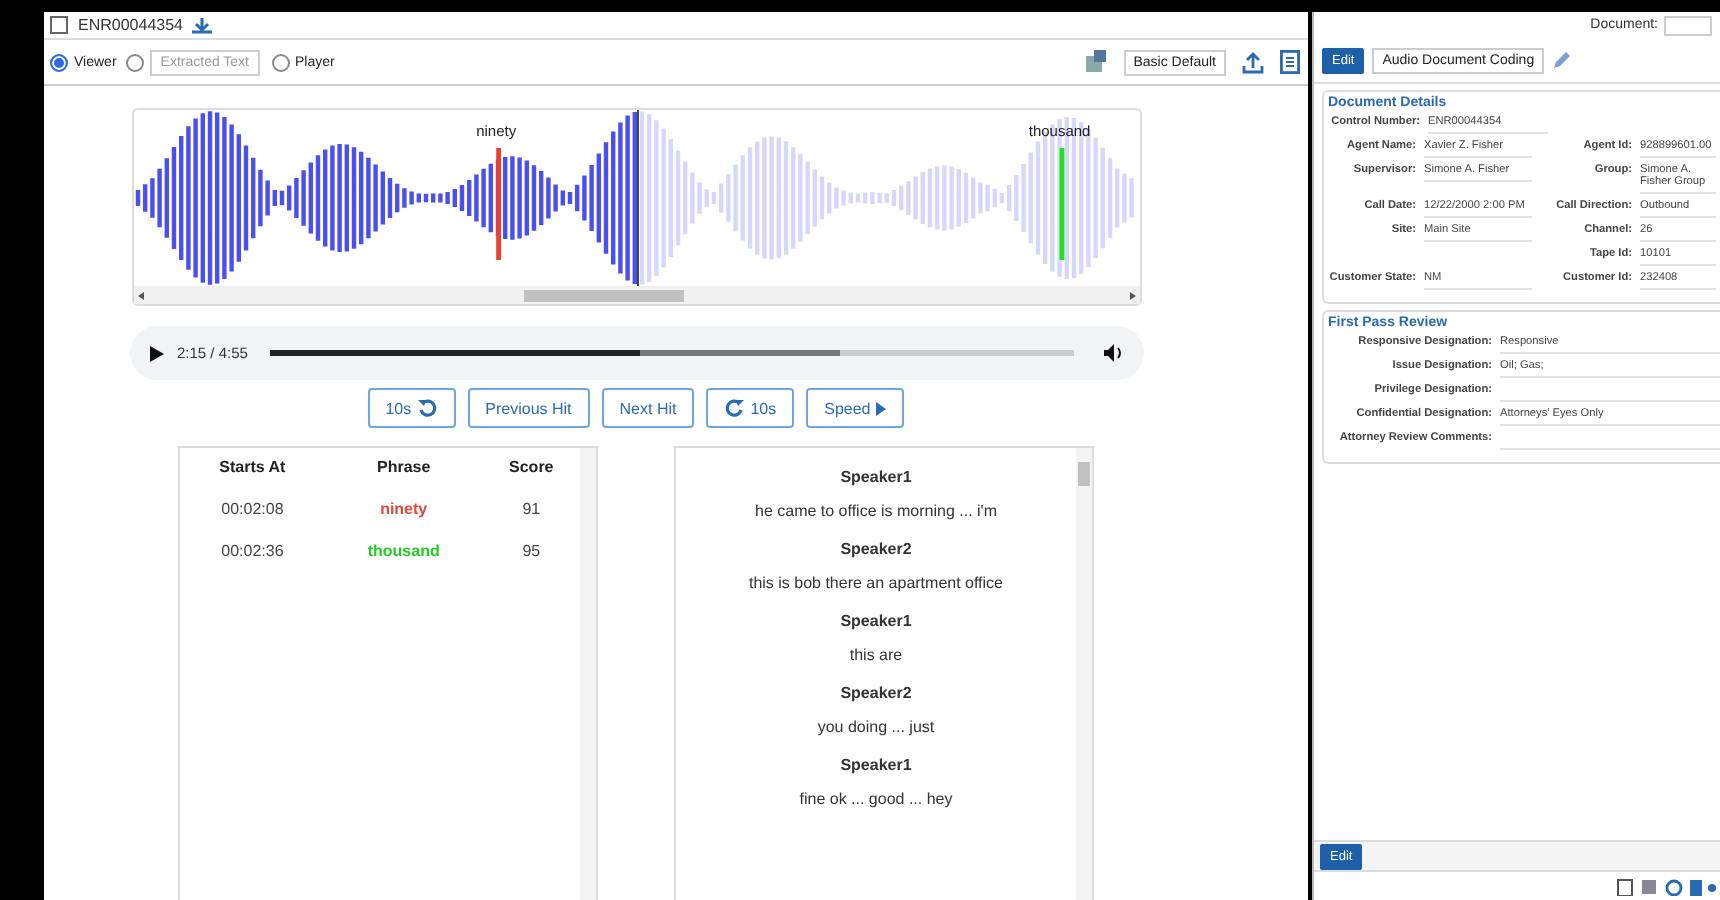 The height and width of the screenshot is (900, 1720). What do you see at coordinates (252, 468) in the screenshot?
I see `column-header: Starts At` at bounding box center [252, 468].